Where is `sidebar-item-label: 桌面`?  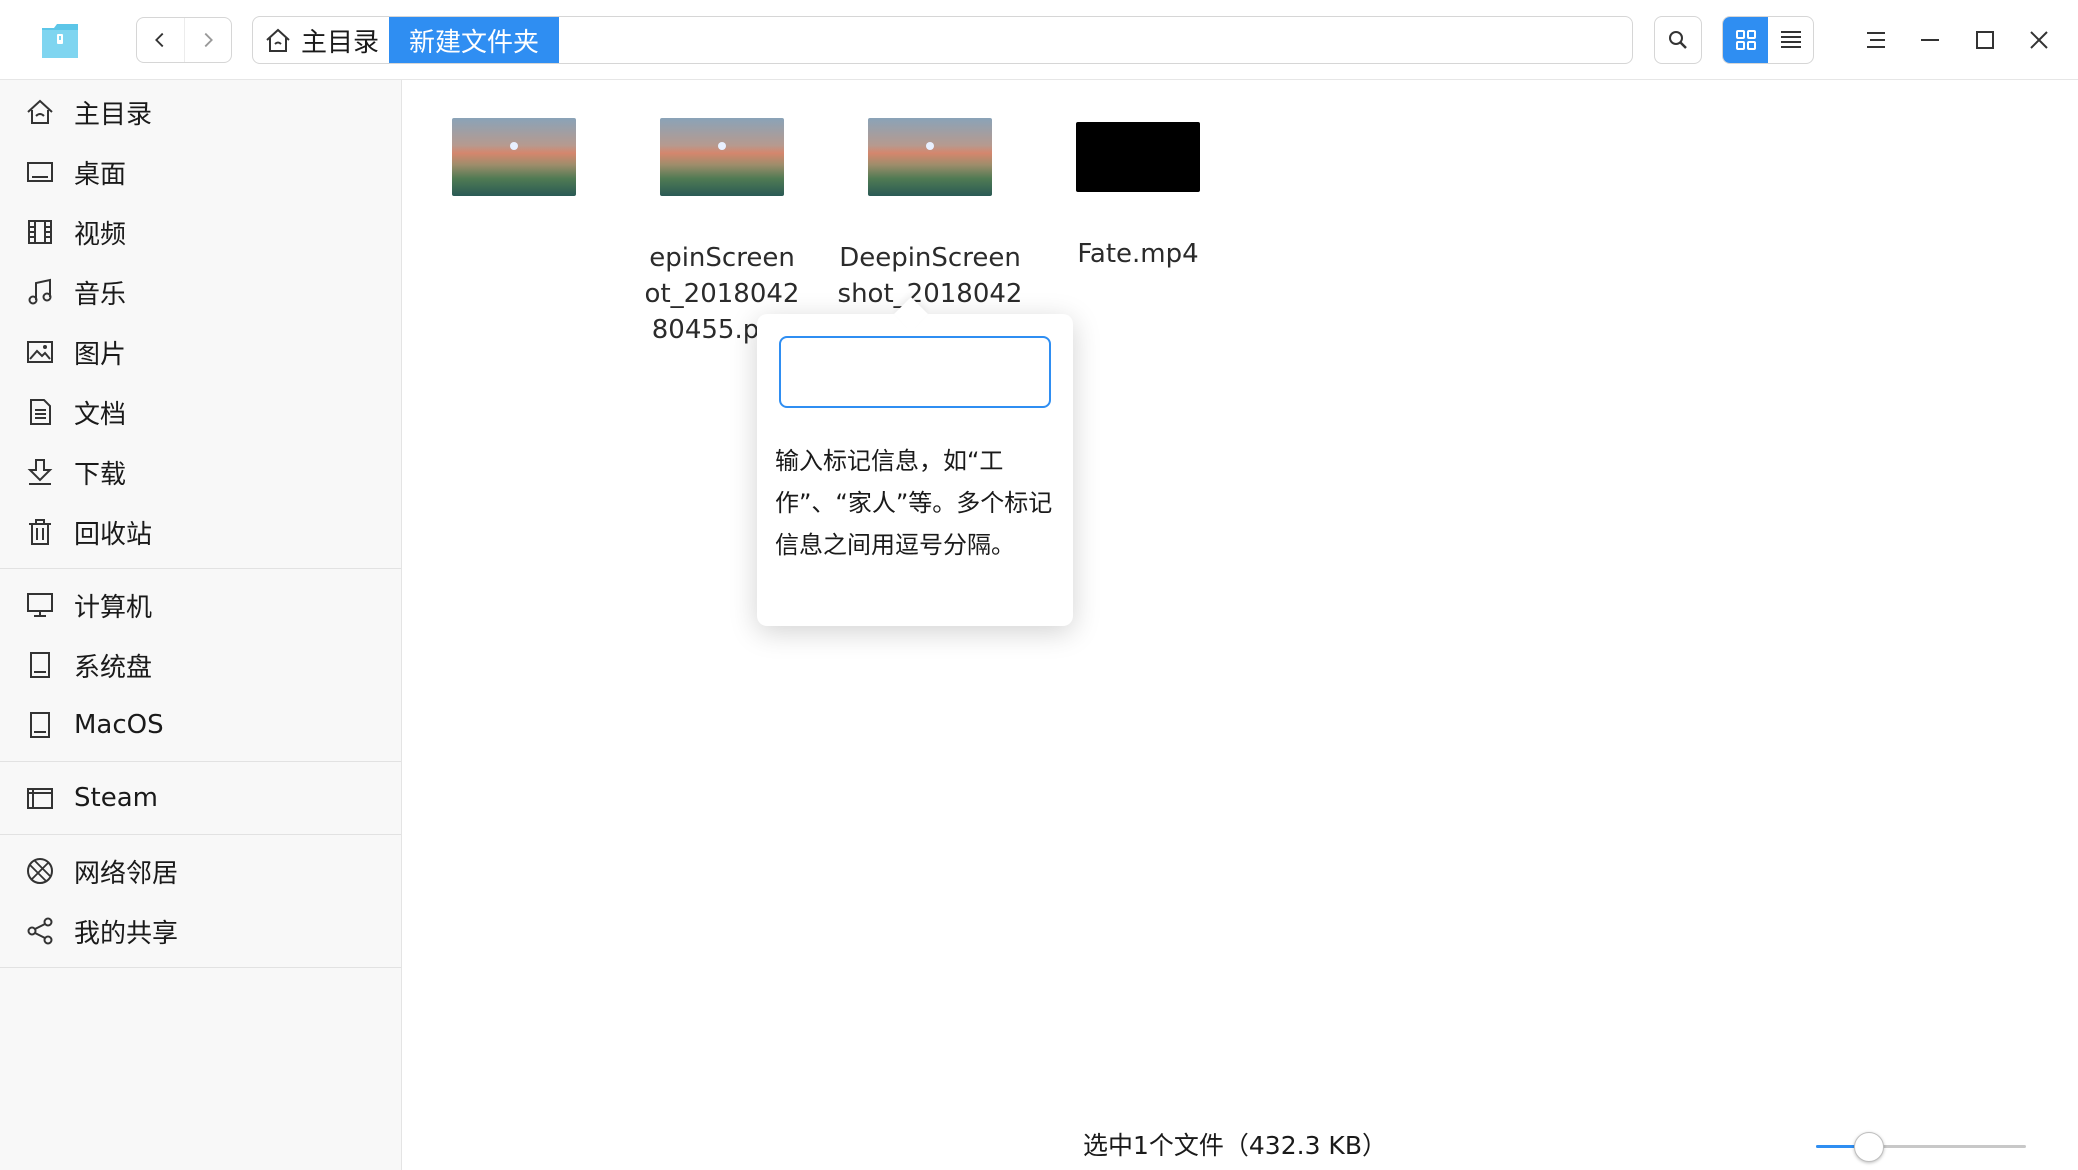 sidebar-item-label: 桌面 is located at coordinates (100, 174).